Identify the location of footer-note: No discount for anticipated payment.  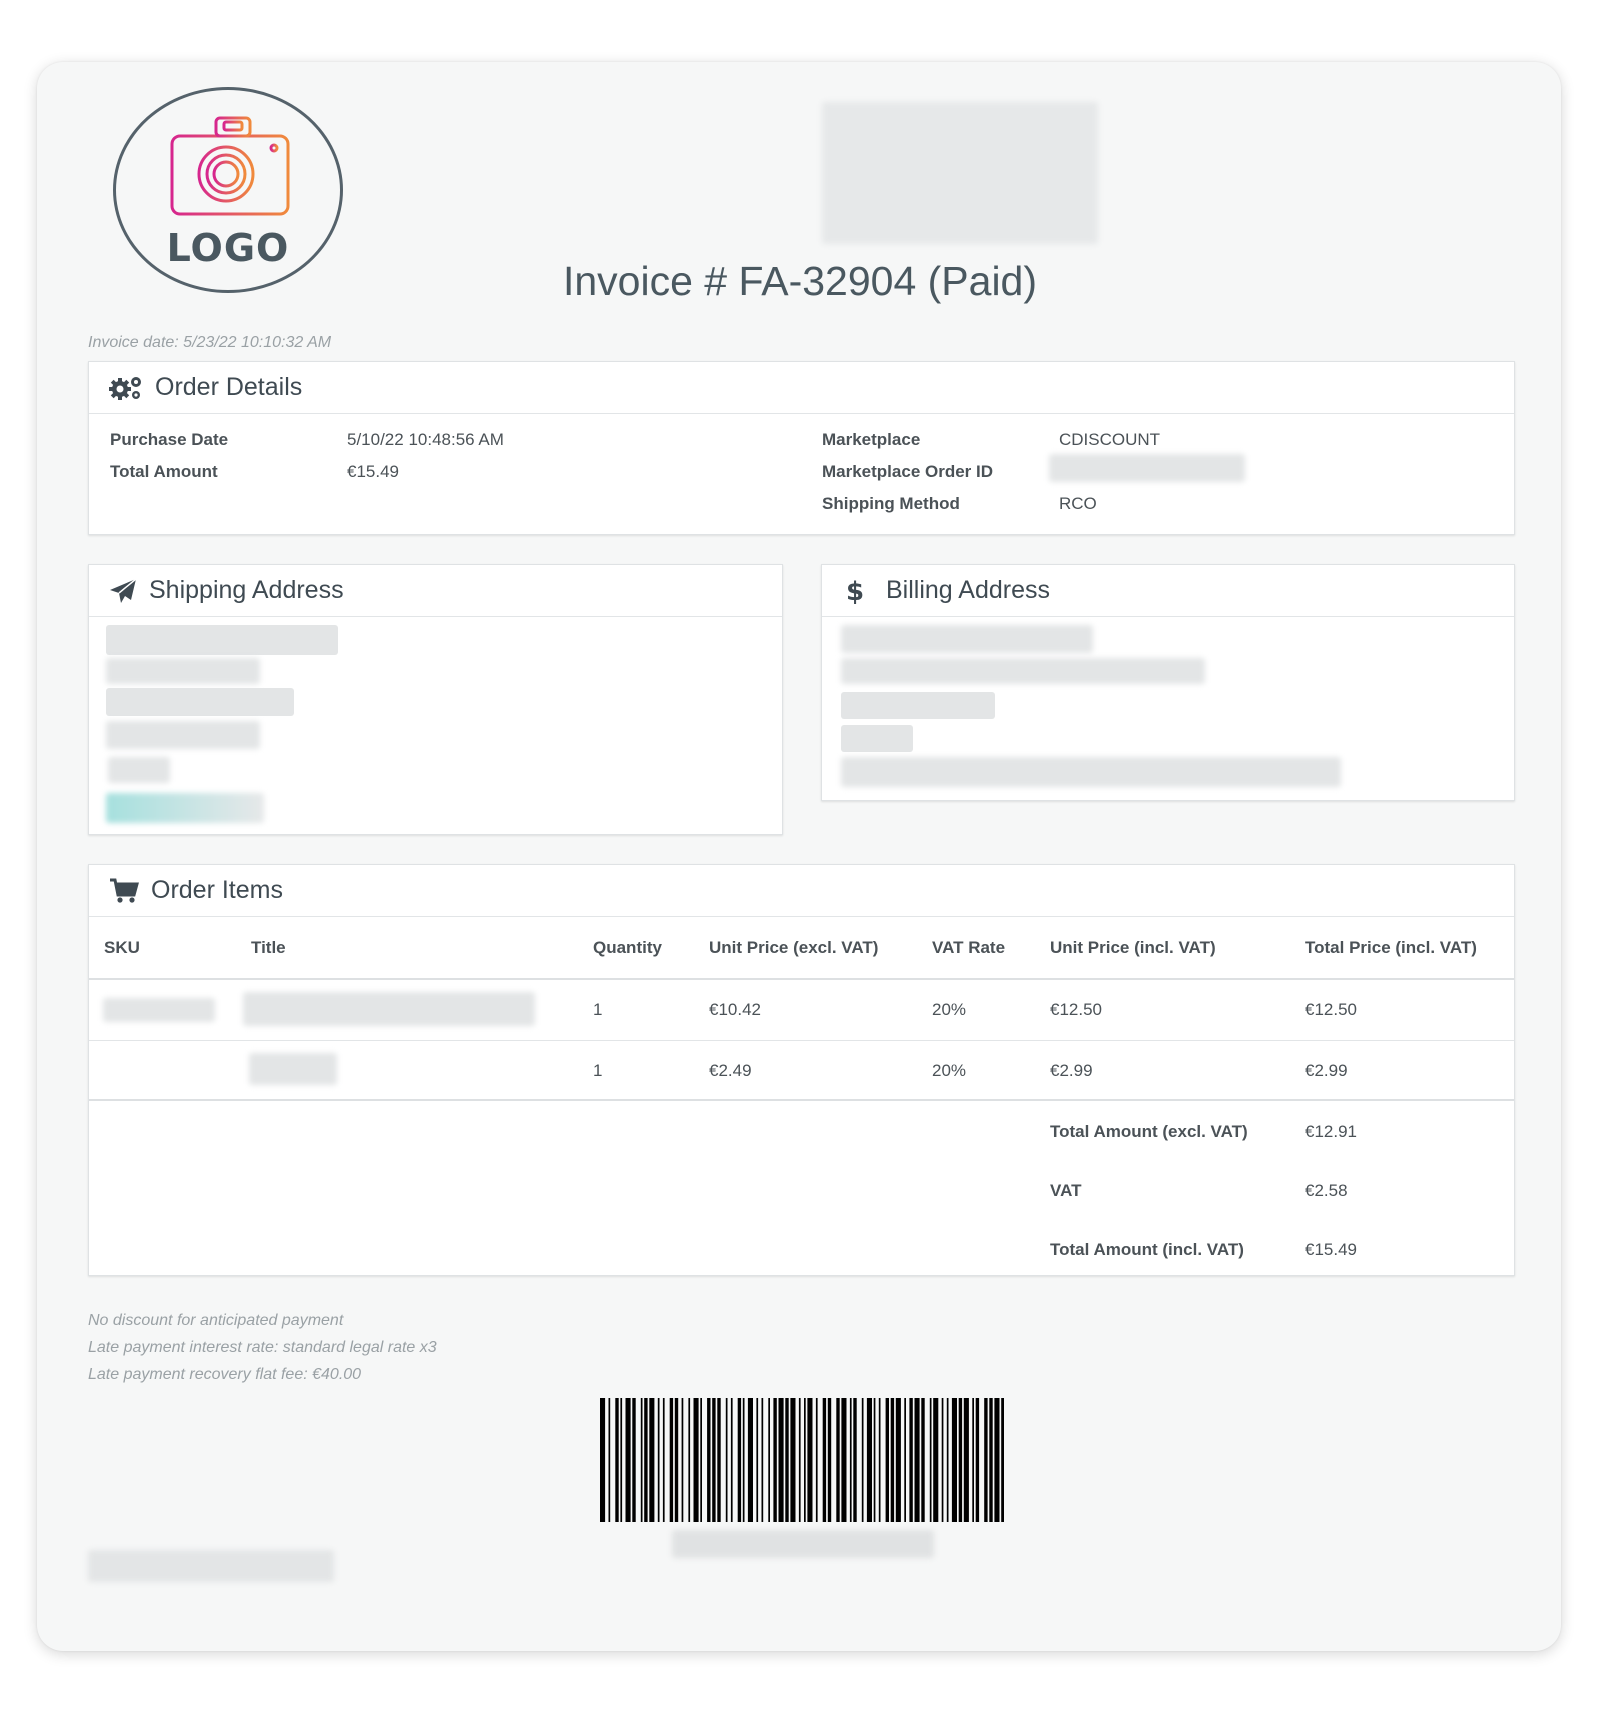
(216, 1320).